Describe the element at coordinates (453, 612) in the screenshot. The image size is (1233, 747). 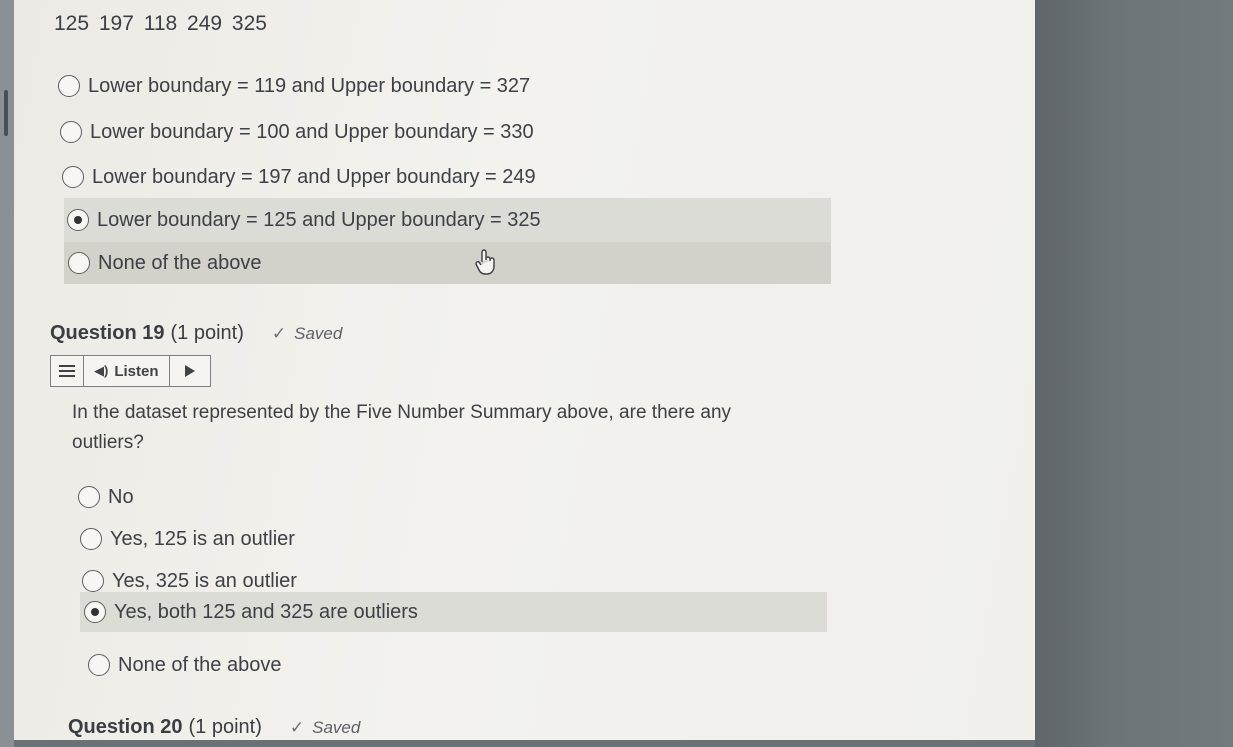
I see `q19-option-4-selected: Yes, both 125 and 325 are outliers` at that location.